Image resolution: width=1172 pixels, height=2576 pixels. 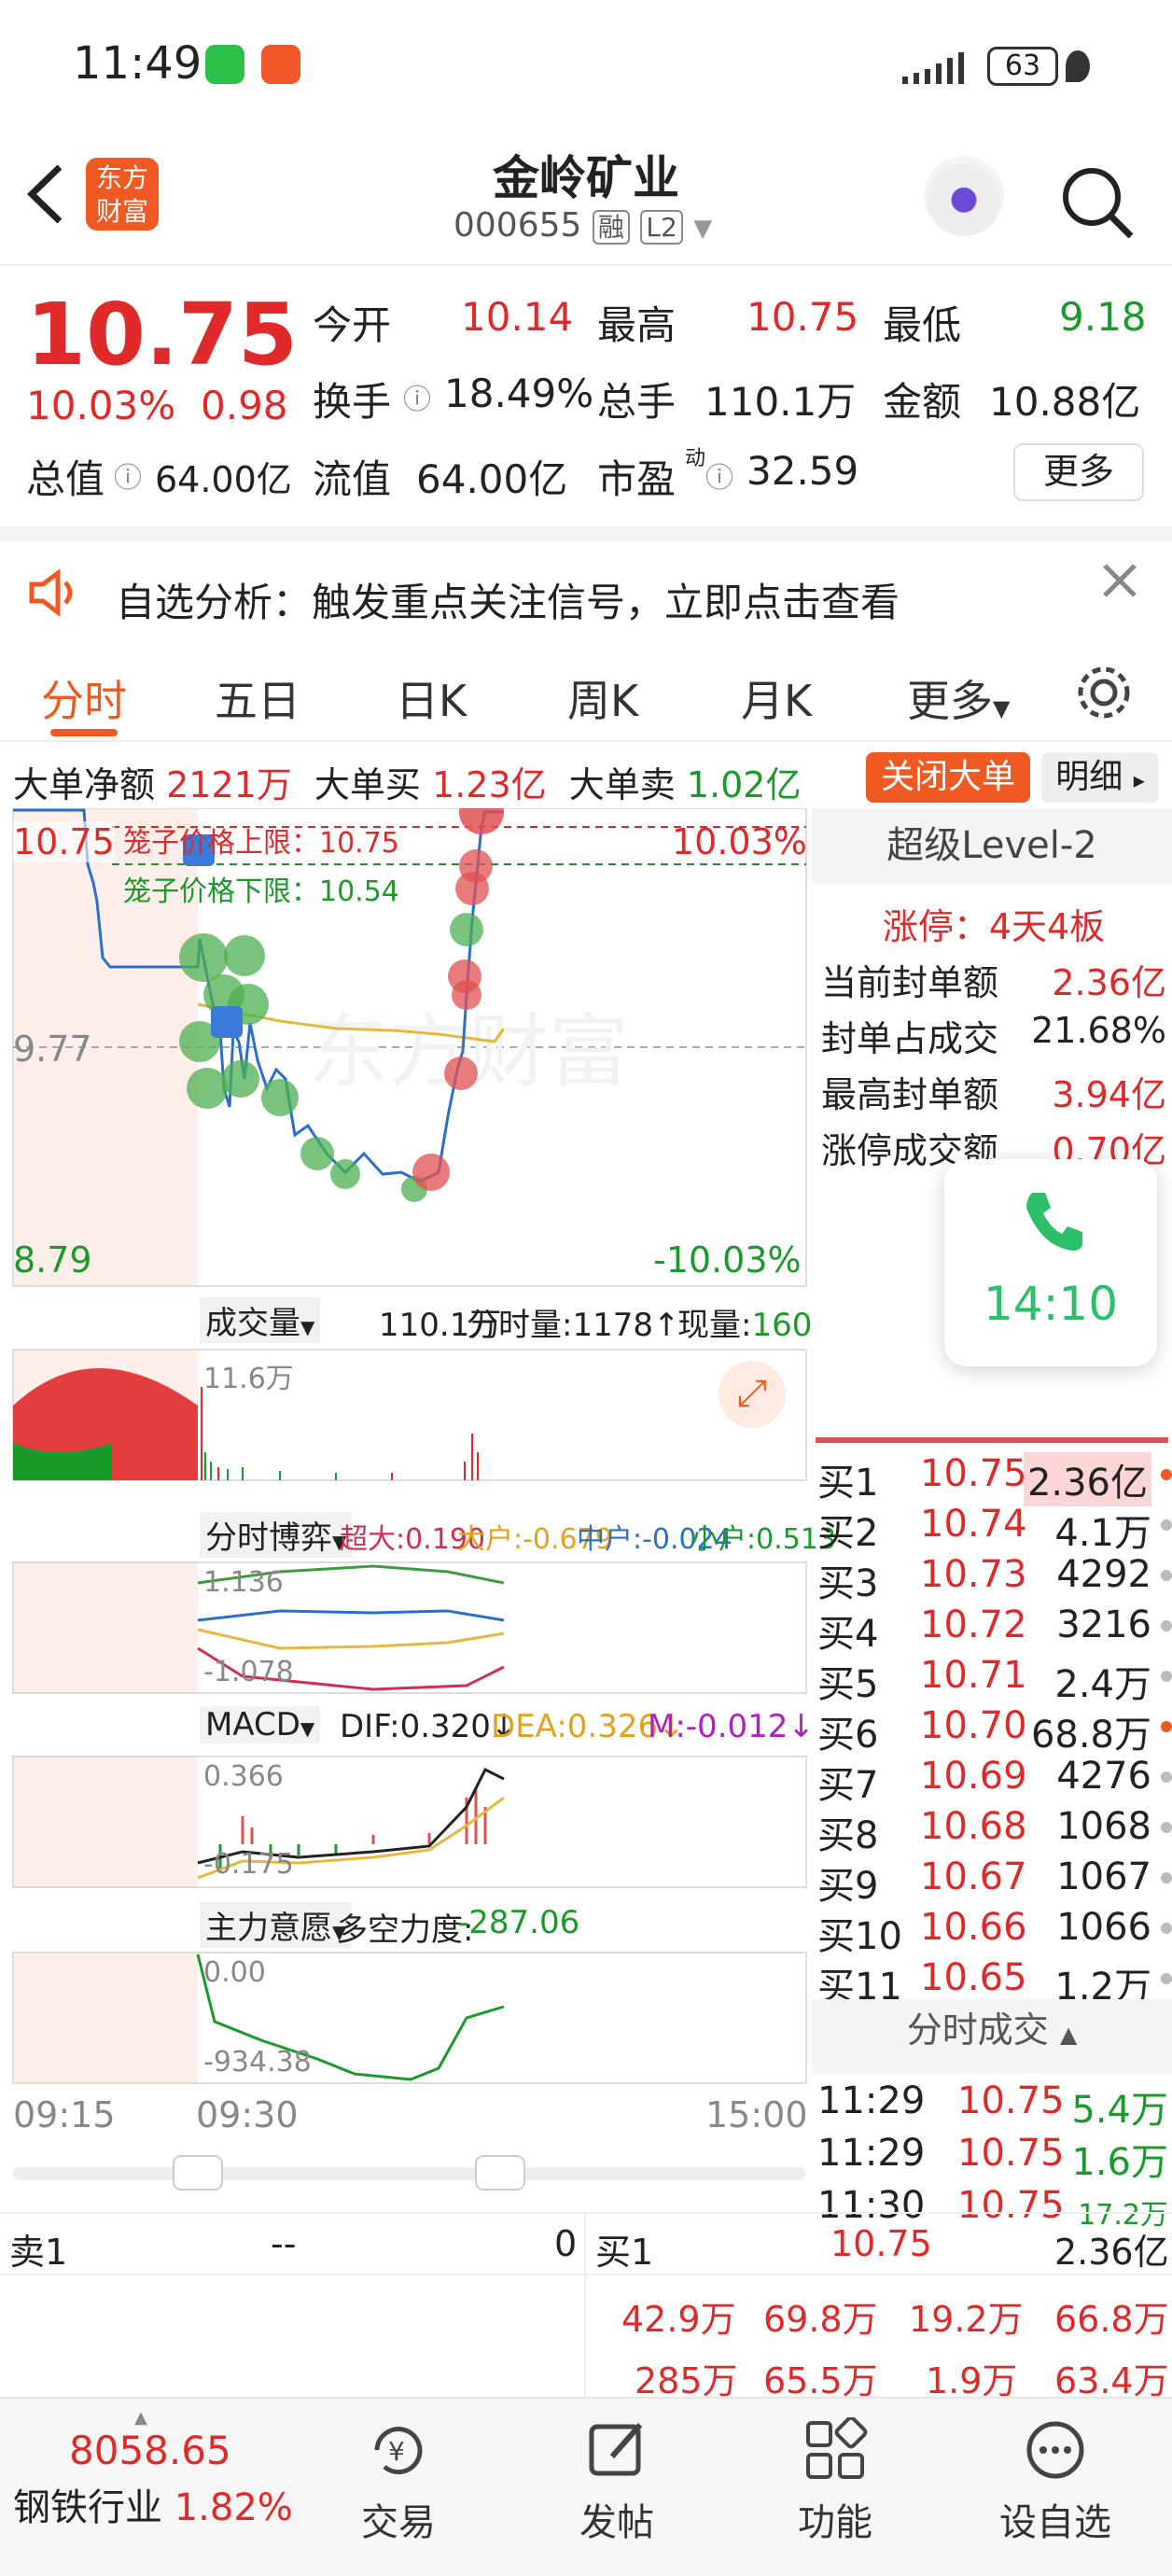 What do you see at coordinates (84, 698) in the screenshot?
I see `tab-intraday: 分时` at bounding box center [84, 698].